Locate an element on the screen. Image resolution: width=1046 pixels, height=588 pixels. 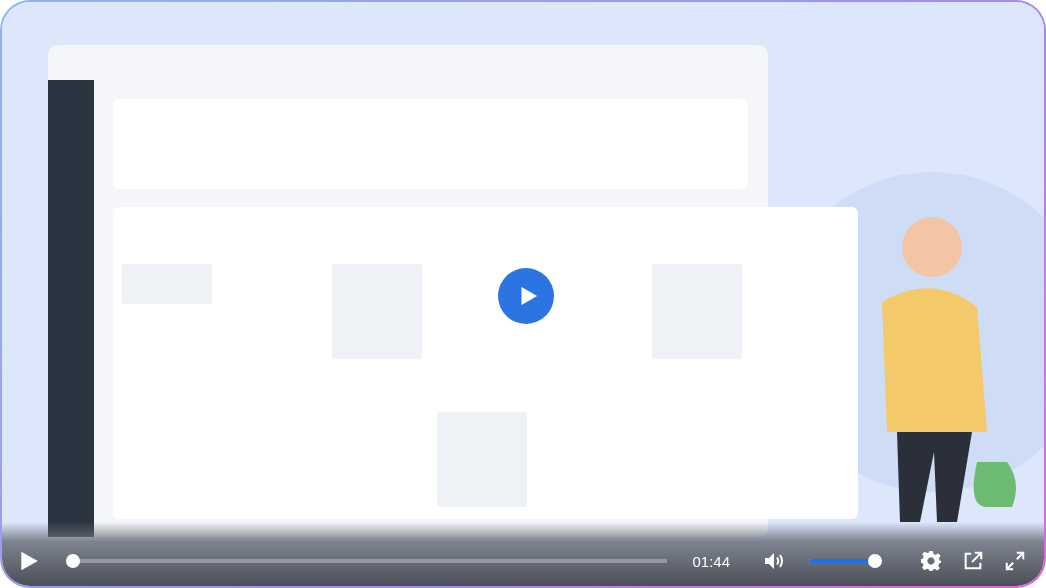
time-label: 01:44 is located at coordinates (711, 561).